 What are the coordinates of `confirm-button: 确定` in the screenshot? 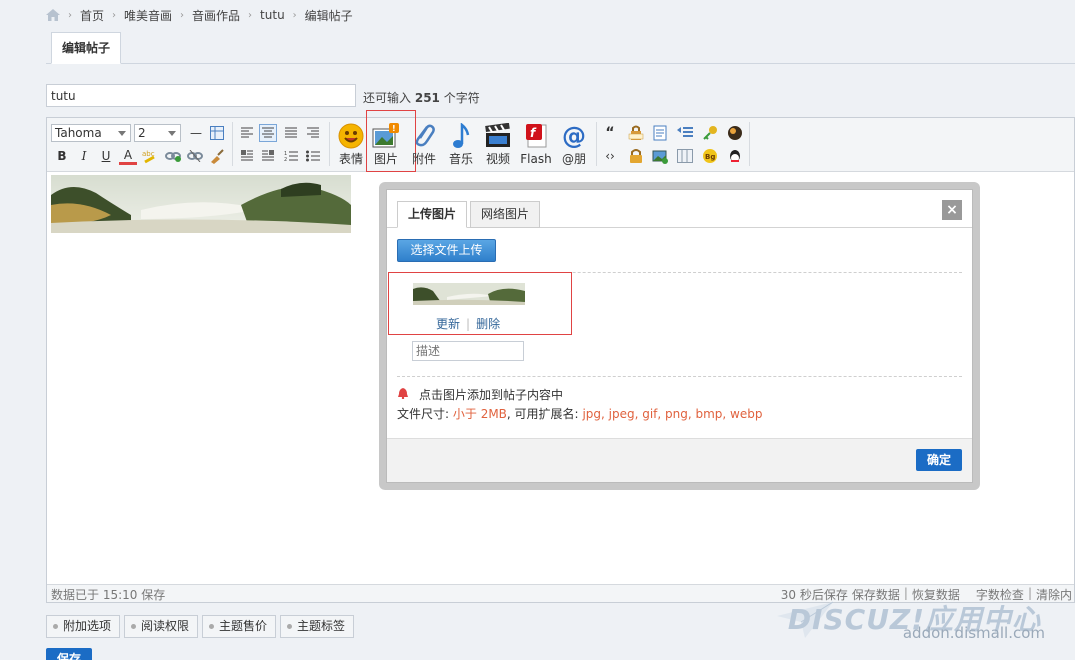 It's located at (939, 460).